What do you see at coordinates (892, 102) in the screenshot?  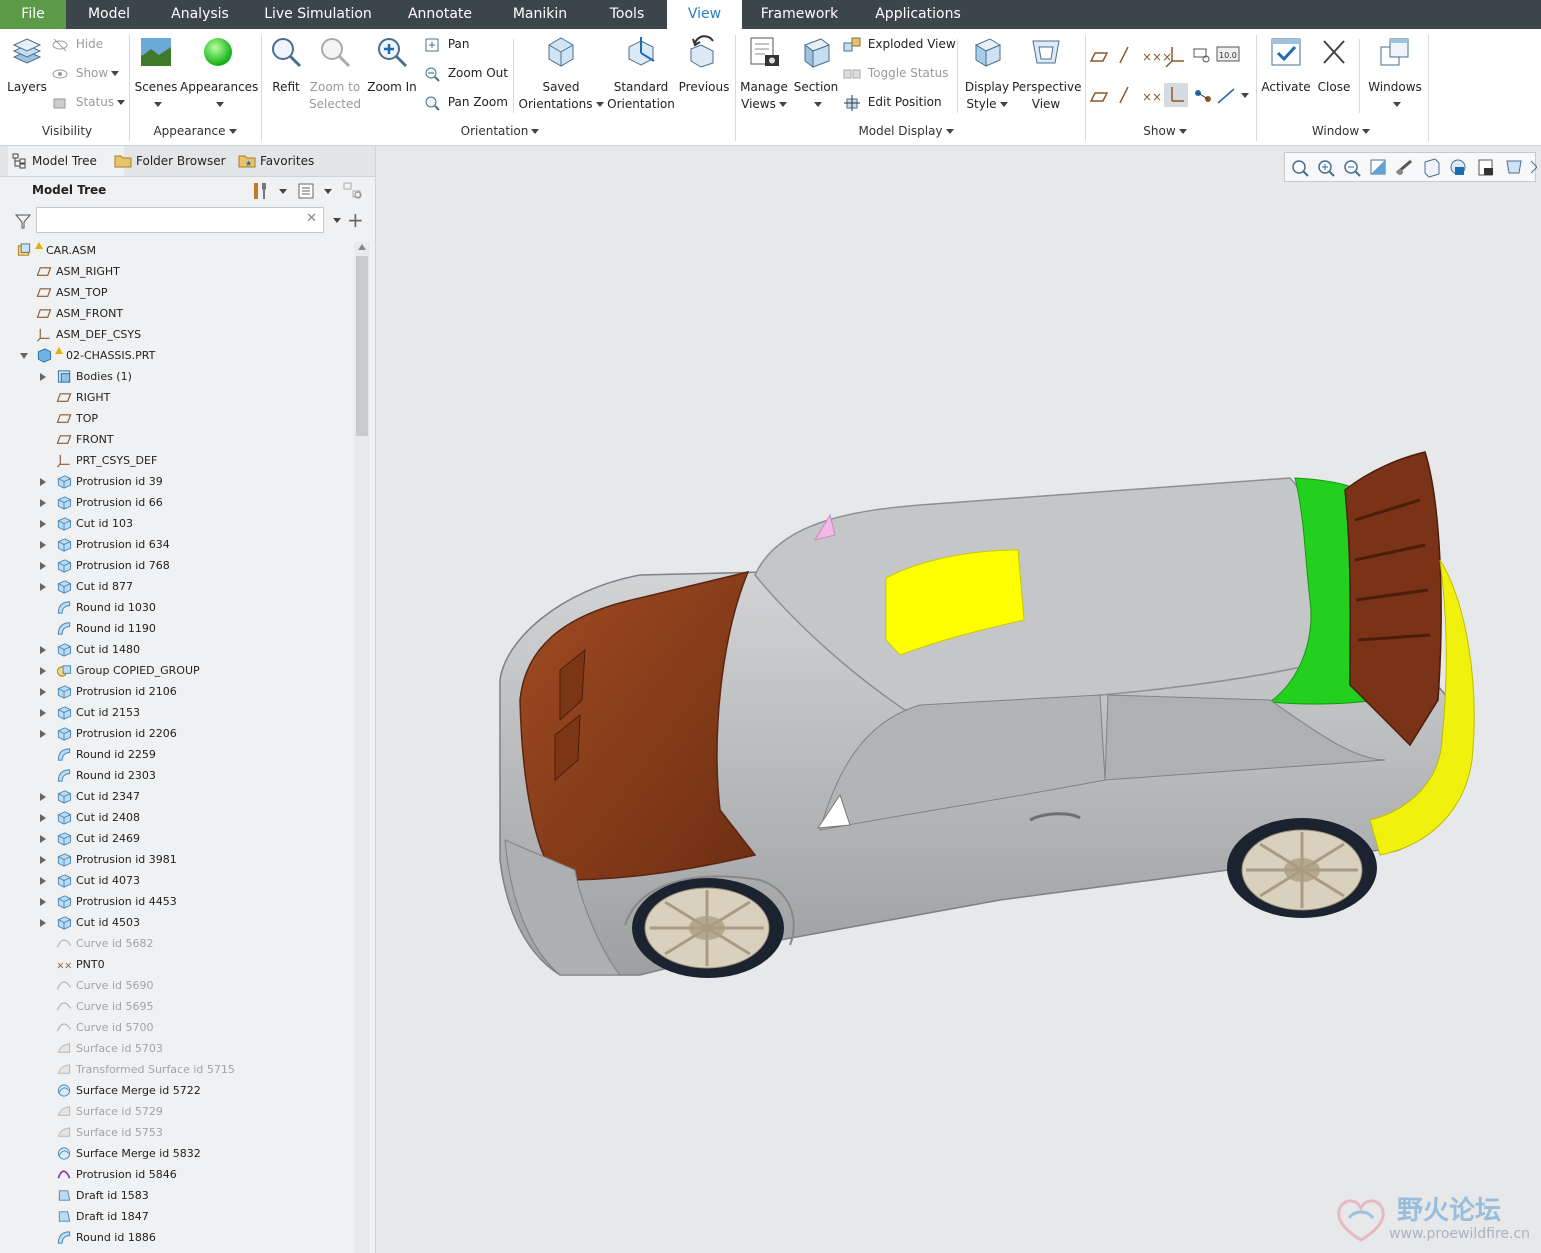 I see `edit-position-button: Edit Position` at bounding box center [892, 102].